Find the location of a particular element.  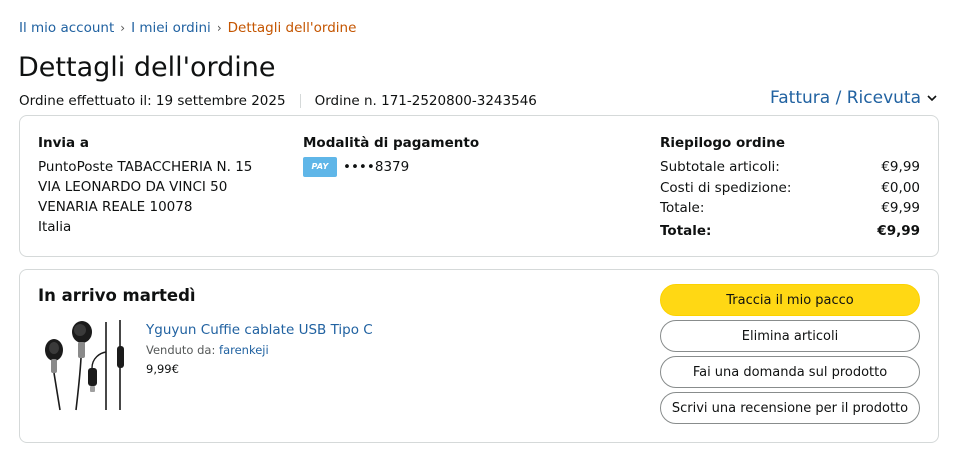

order-number: Ordine n. 171-2520800-3243546 is located at coordinates (425, 101).